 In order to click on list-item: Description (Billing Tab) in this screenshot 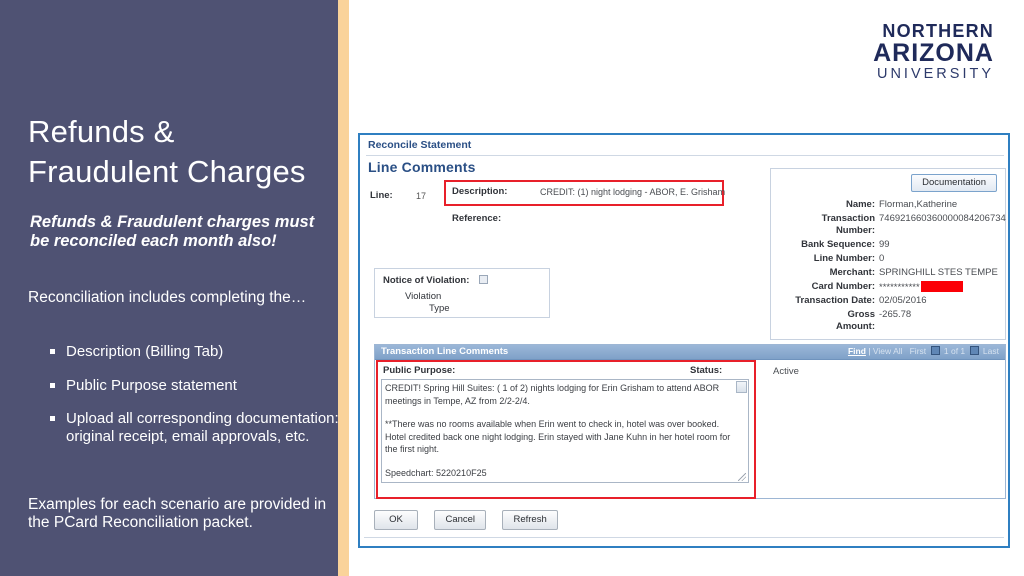, I will do `click(195, 352)`.